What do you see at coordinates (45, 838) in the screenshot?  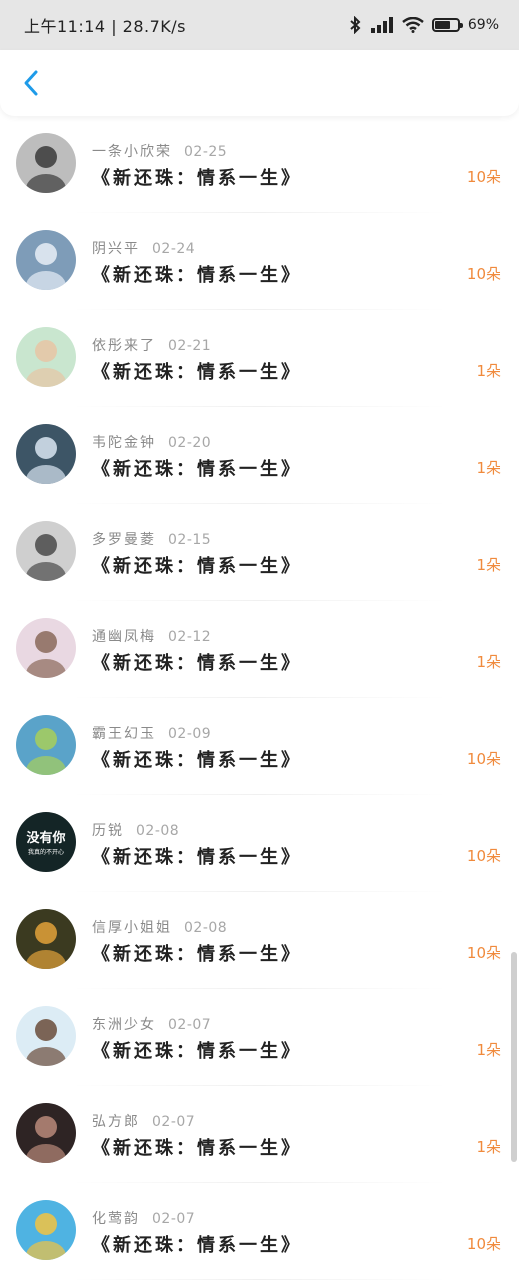 I see `avatar-text: 没有你` at bounding box center [45, 838].